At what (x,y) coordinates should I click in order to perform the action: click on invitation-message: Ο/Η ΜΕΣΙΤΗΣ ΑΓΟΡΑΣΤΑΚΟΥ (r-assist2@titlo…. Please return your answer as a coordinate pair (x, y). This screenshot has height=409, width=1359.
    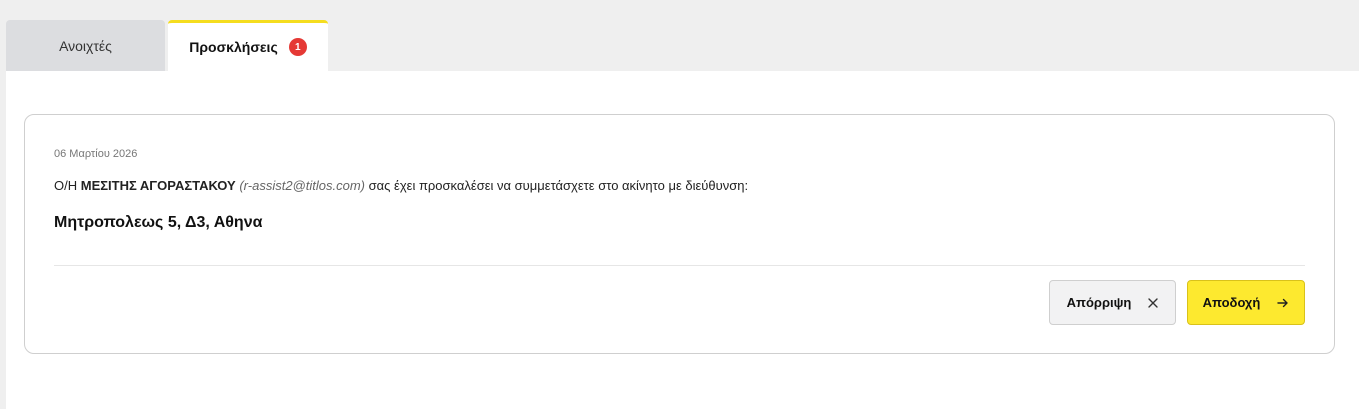
    Looking at the image, I should click on (401, 185).